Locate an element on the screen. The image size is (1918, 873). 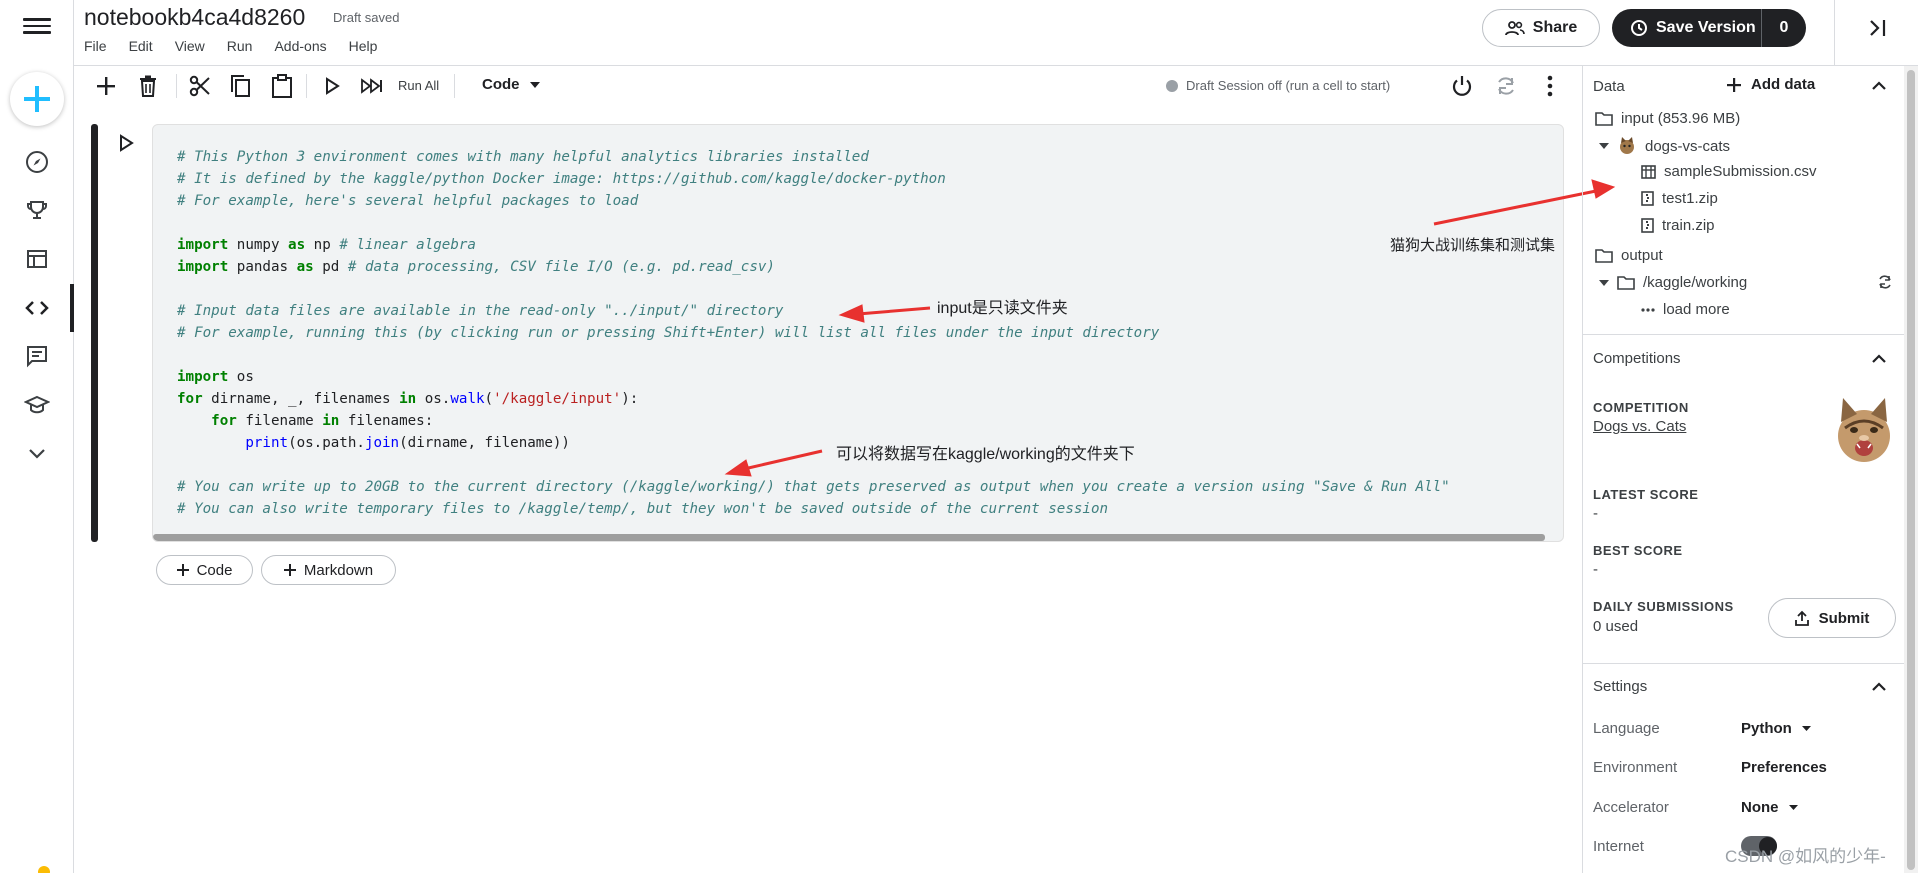
page-vertical-scrollbar is located at coordinates (1911, 469).